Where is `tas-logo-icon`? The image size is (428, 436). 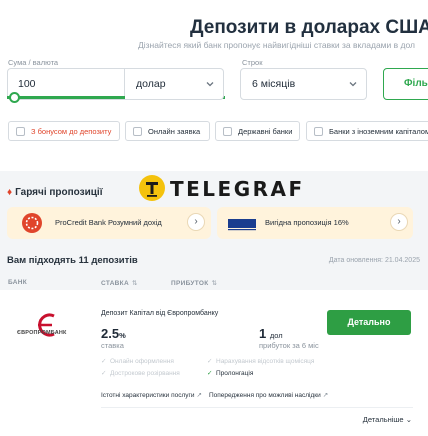 tas-logo-icon is located at coordinates (242, 225).